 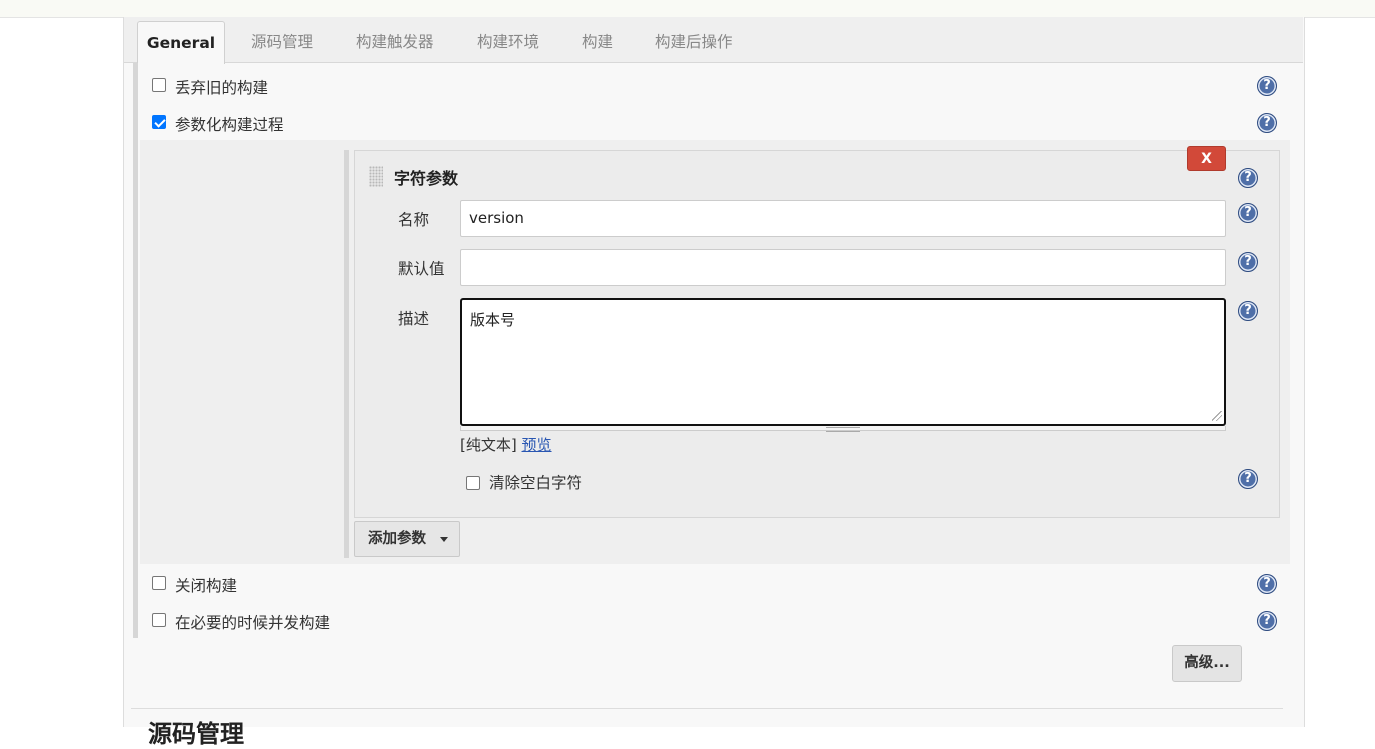 I want to click on drag-handle-icon, so click(x=376, y=176).